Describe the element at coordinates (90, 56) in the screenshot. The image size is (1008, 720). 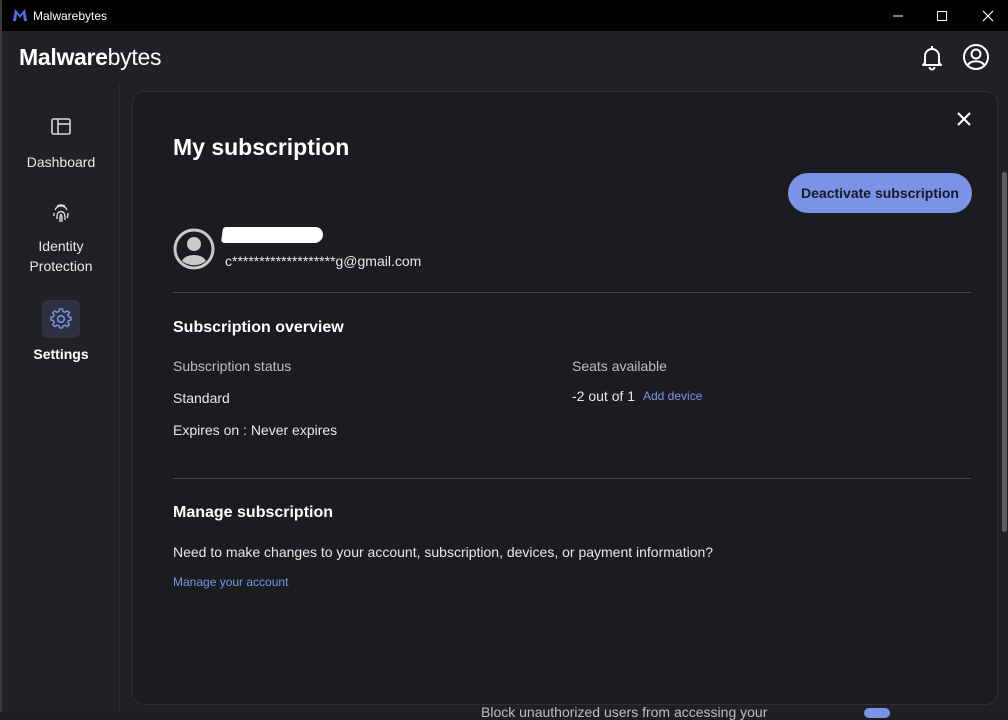
I see `malwarebytes-logo: Malwarebytes` at that location.